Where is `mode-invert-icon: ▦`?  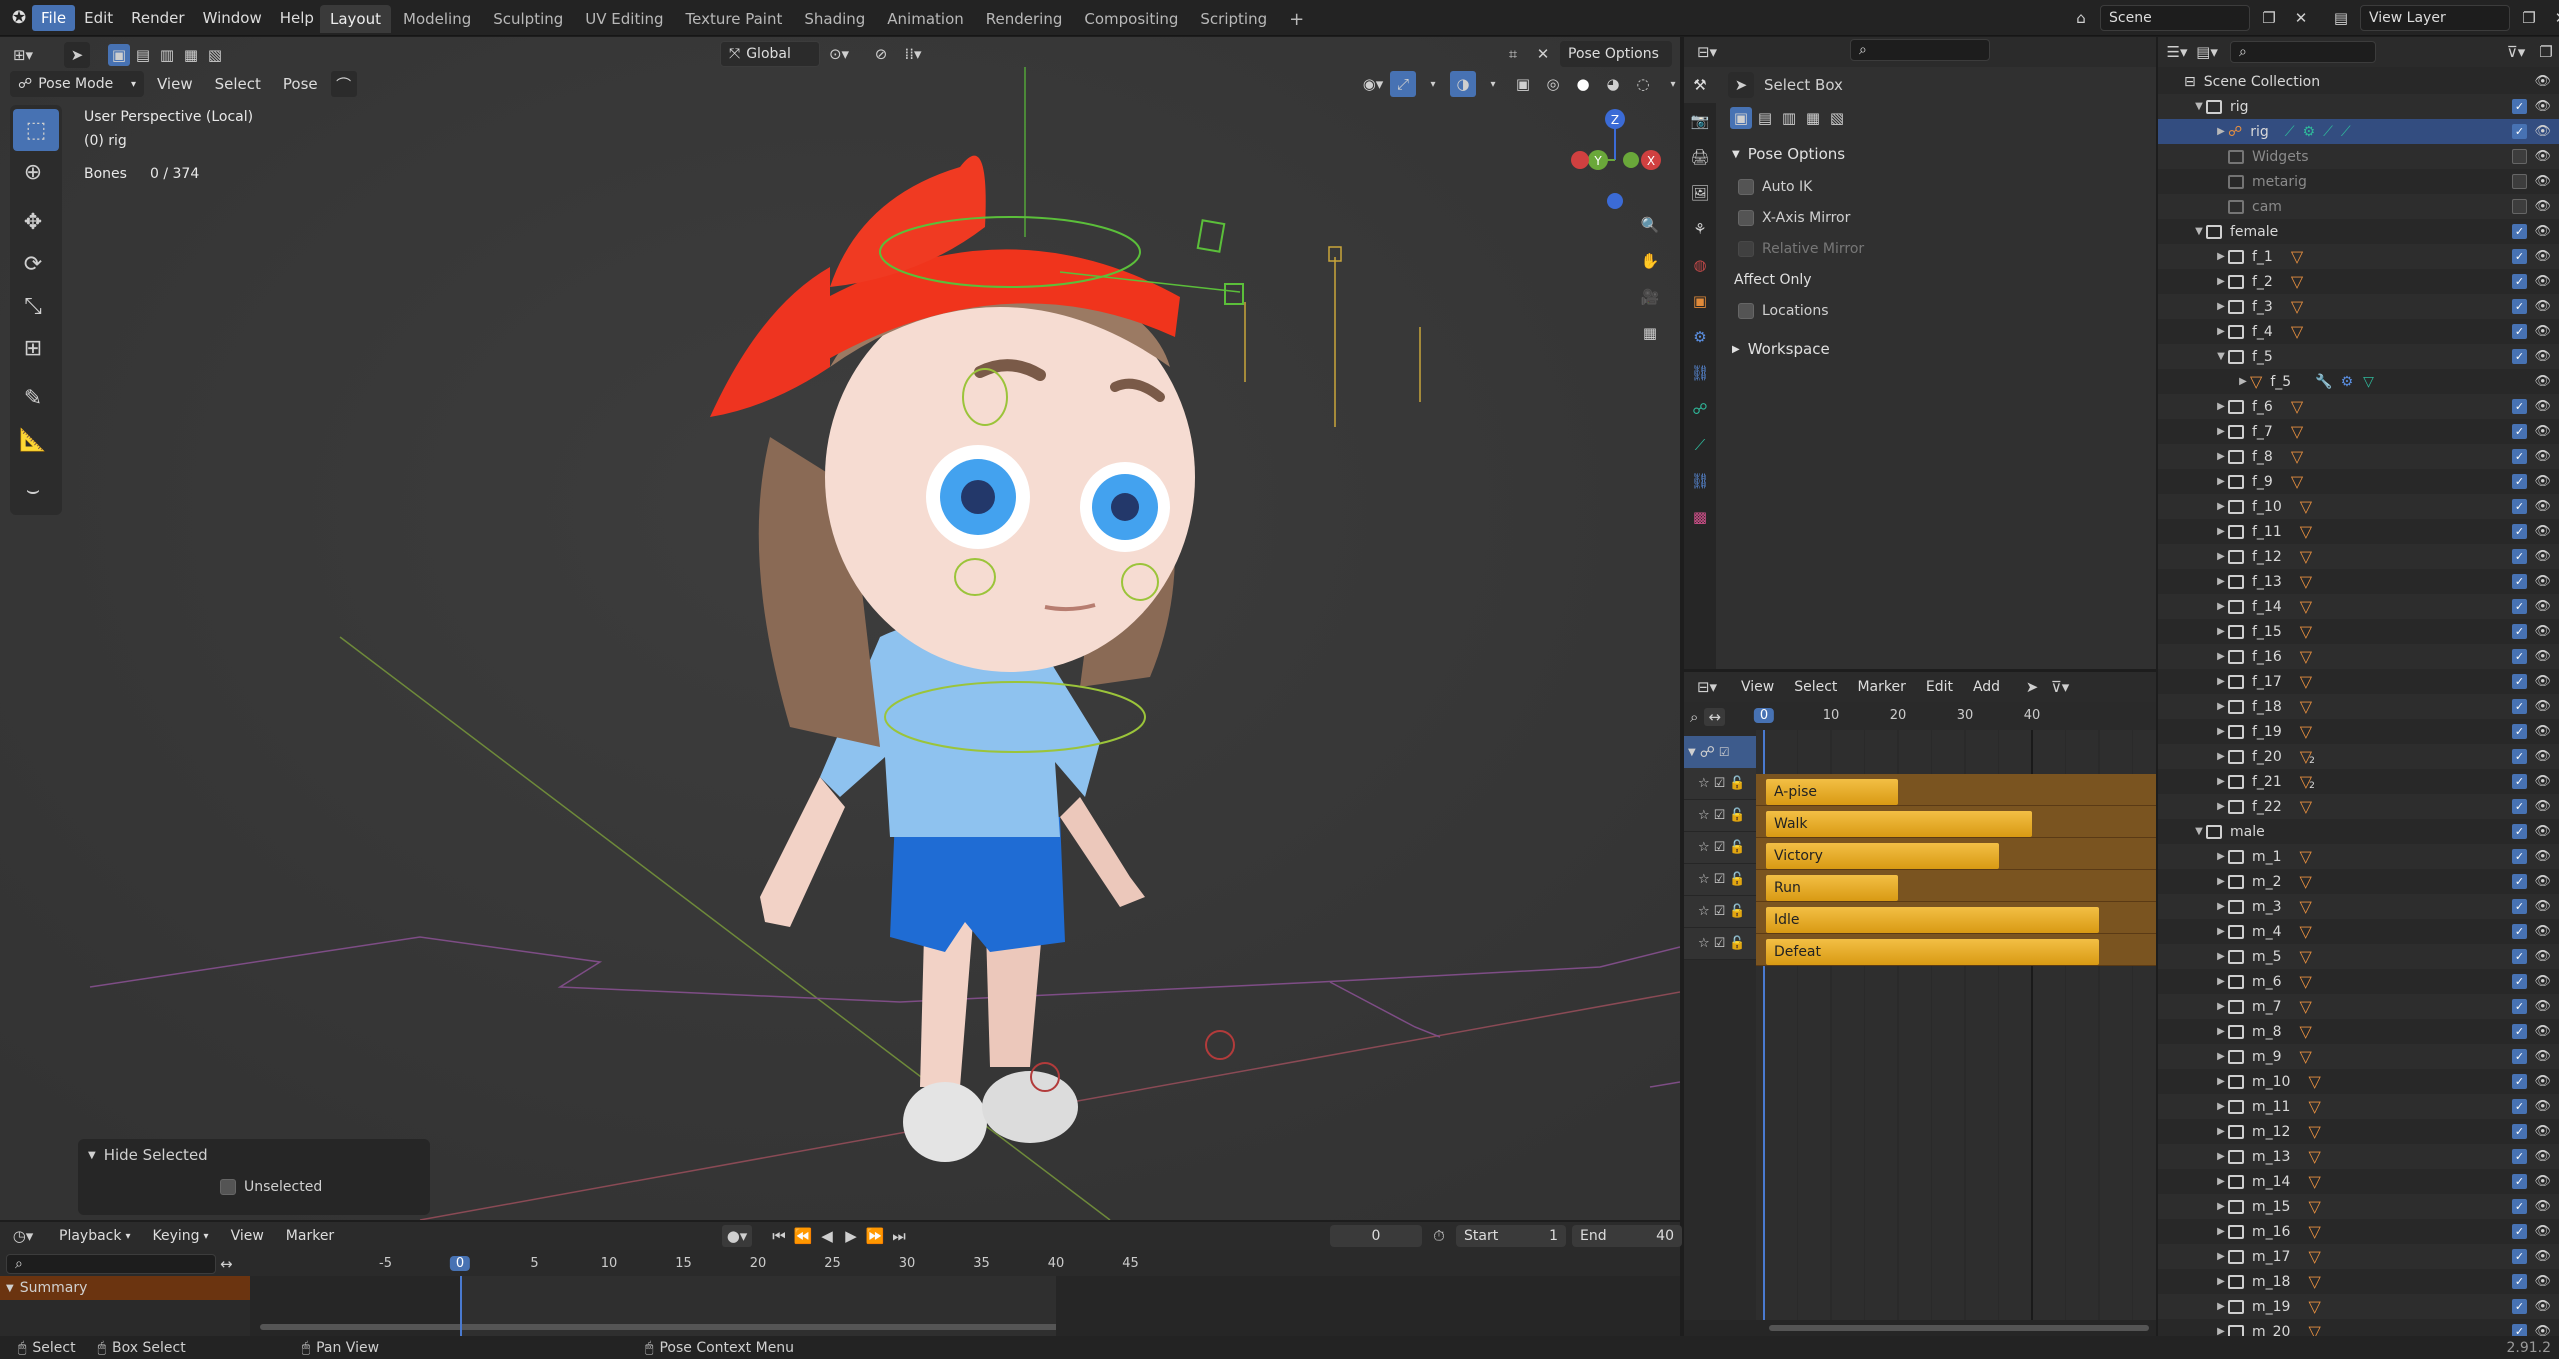
mode-invert-icon: ▦ is located at coordinates (1813, 118).